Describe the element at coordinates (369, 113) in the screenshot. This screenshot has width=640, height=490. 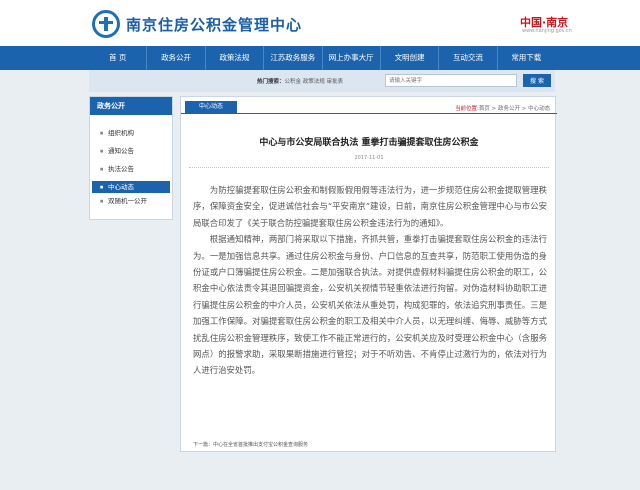
I see `tab-underline` at that location.